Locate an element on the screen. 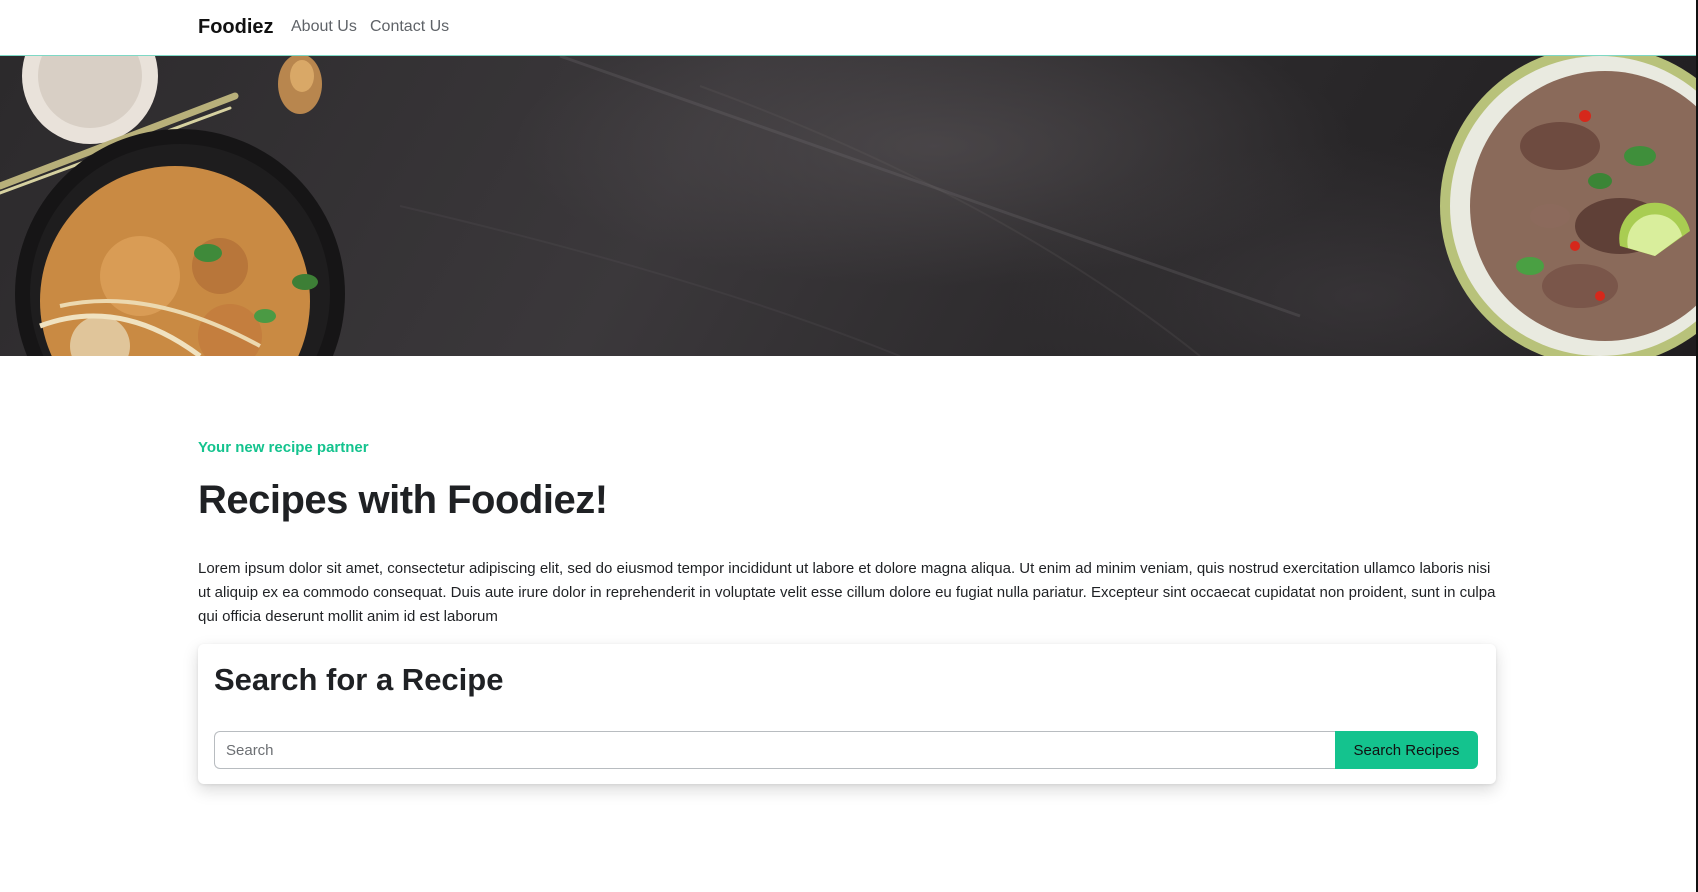 The image size is (1698, 892). nav-link-about: About Us is located at coordinates (324, 27).